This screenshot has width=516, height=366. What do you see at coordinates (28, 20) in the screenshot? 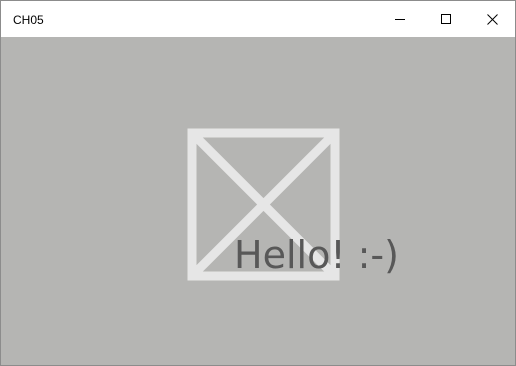
I see `window-title: CH05` at bounding box center [28, 20].